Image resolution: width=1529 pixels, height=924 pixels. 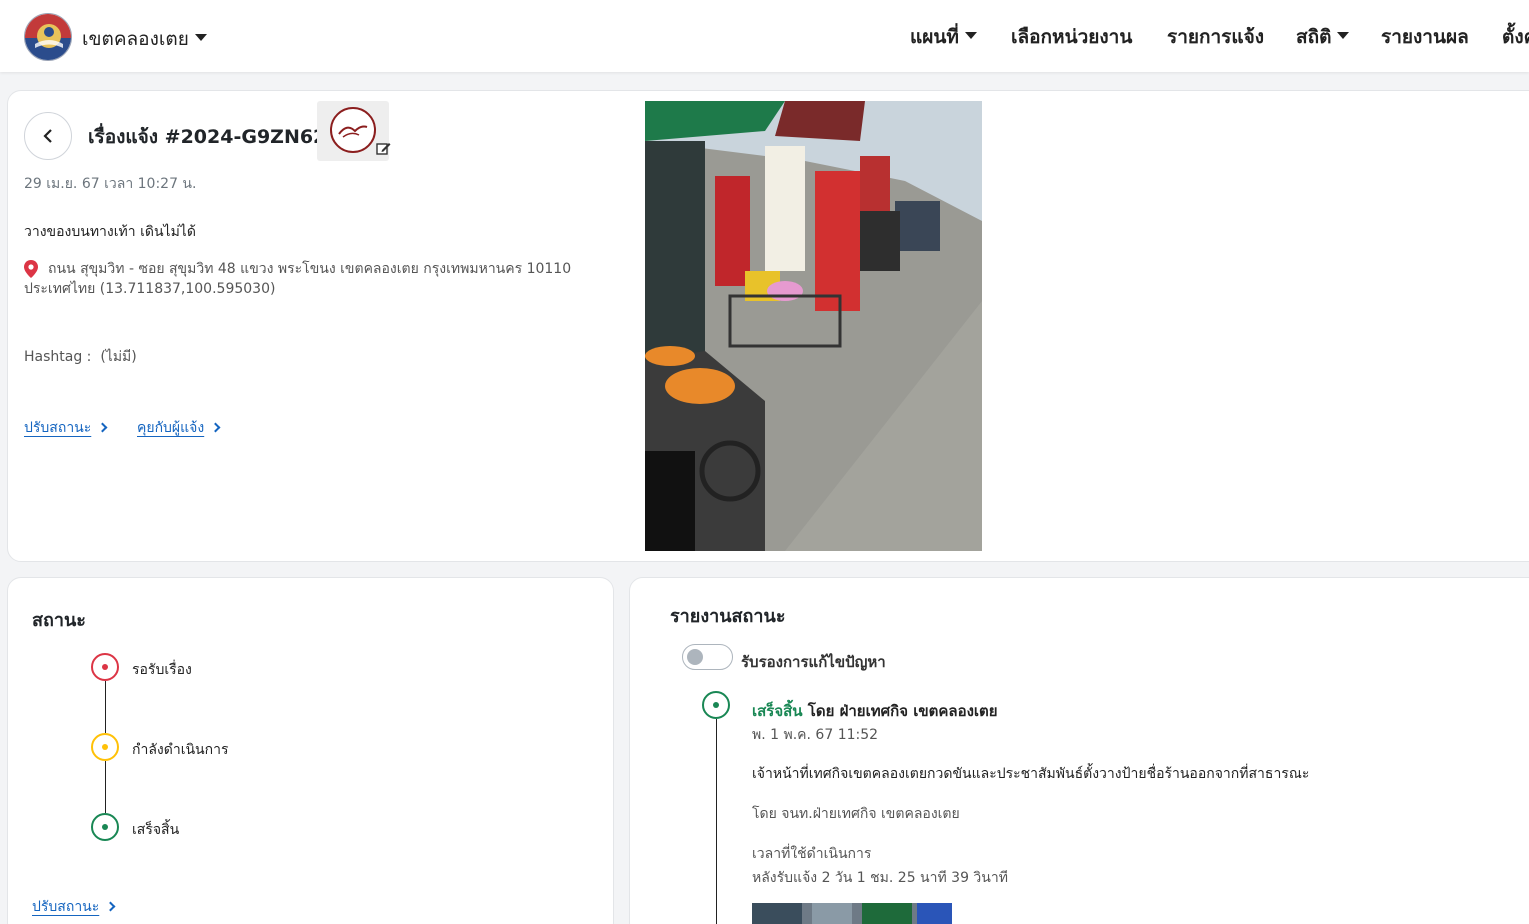 I want to click on agency-logo, so click(x=354, y=131).